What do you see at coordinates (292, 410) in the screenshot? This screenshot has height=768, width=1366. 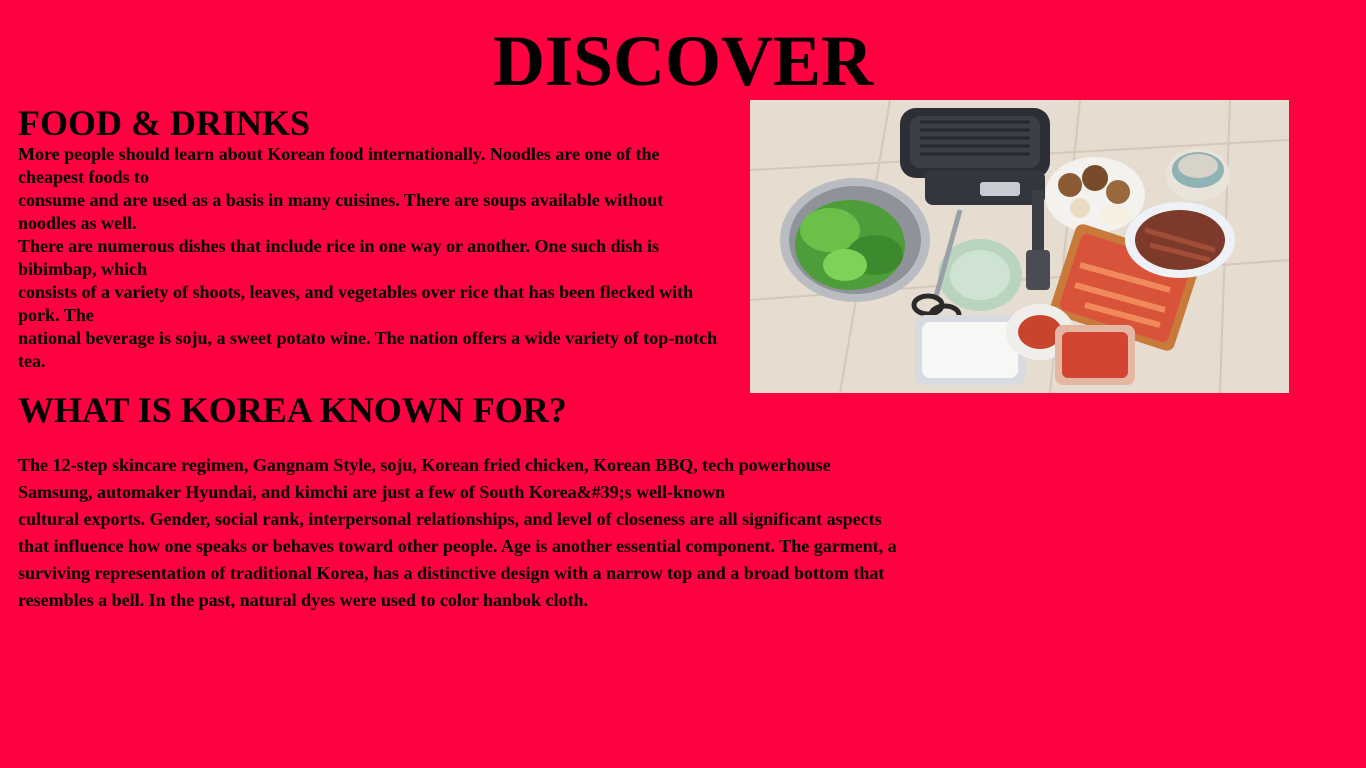 I see `korea-known-for-heading: WHAT IS KOREA KNOWN FOR?` at bounding box center [292, 410].